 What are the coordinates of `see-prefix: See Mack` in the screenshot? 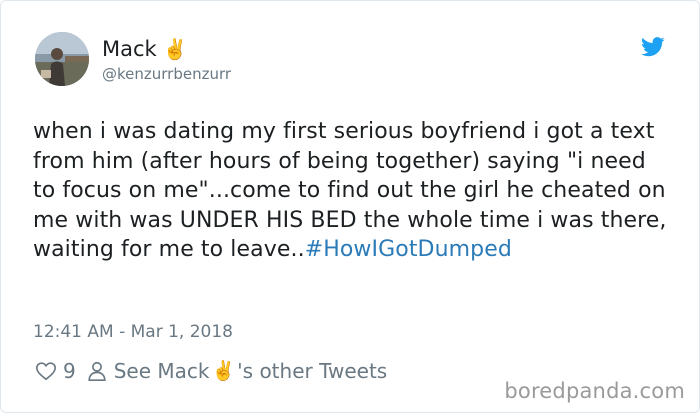 It's located at (161, 371).